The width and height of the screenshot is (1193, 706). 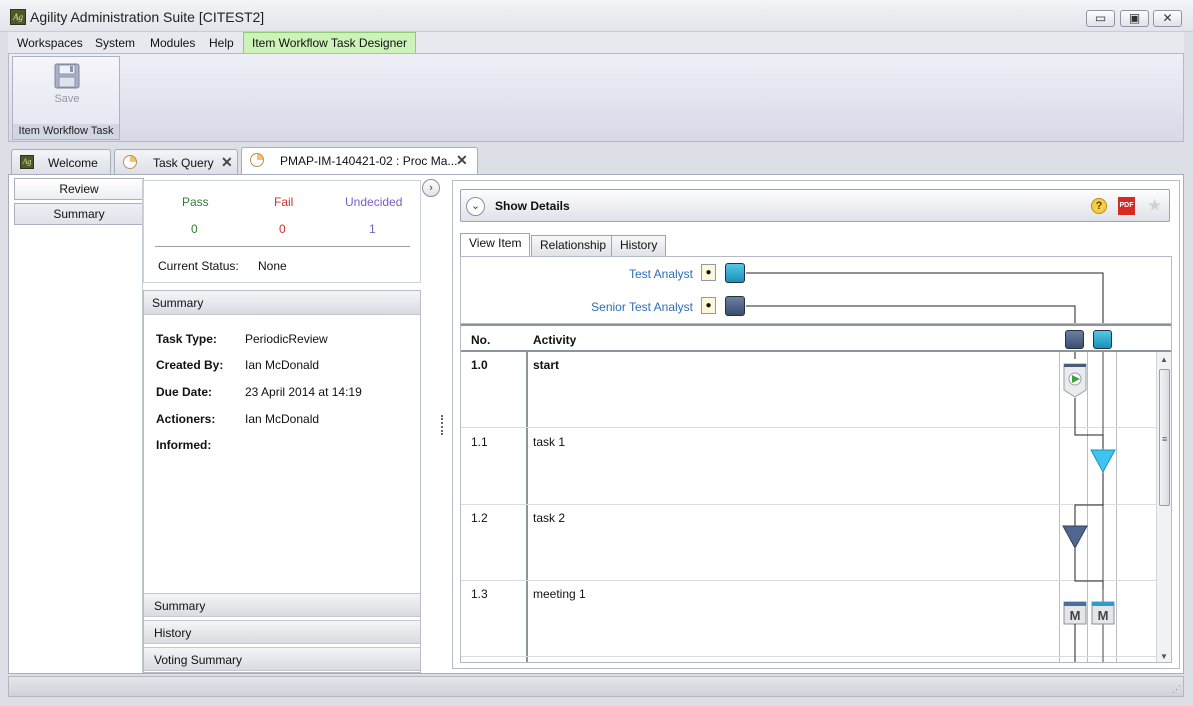 What do you see at coordinates (596, 97) in the screenshot?
I see `ribbon: Save Item Workflow Task` at bounding box center [596, 97].